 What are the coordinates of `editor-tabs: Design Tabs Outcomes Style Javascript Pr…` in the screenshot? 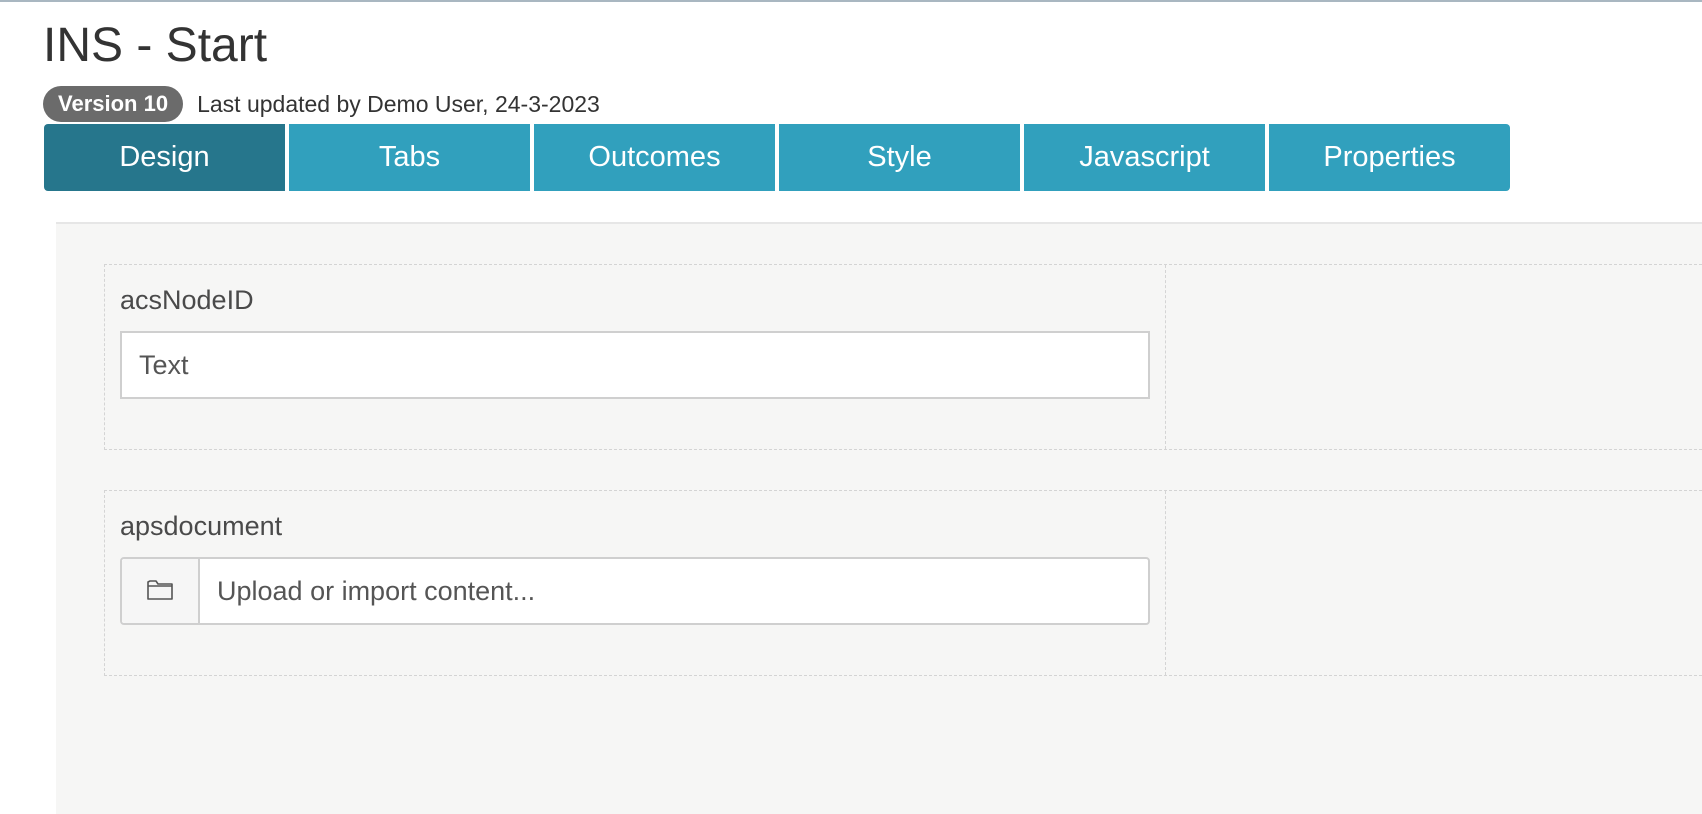 It's located at (777, 157).